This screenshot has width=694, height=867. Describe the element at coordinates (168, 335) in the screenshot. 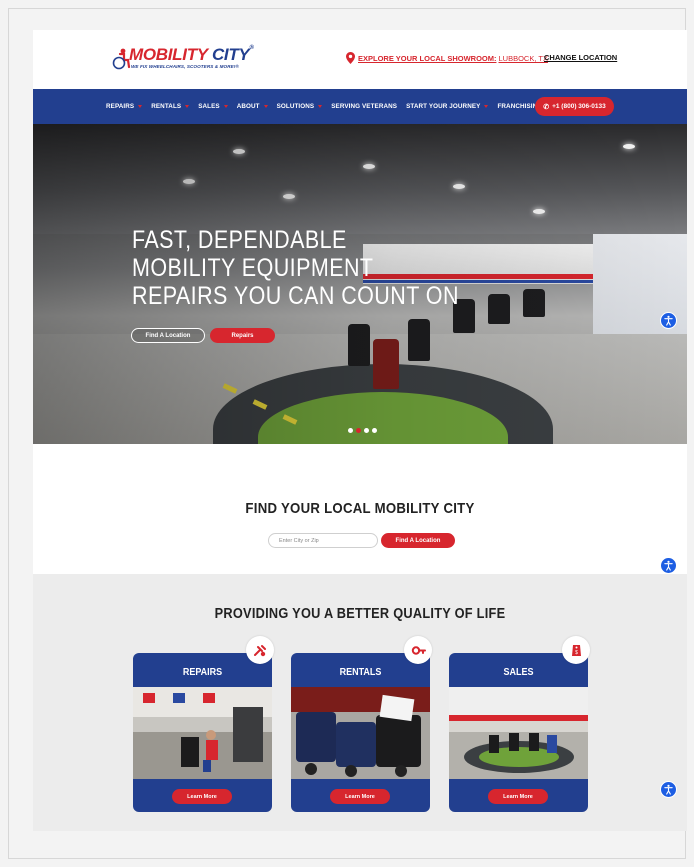

I see `find-location-button: Find A Location` at that location.